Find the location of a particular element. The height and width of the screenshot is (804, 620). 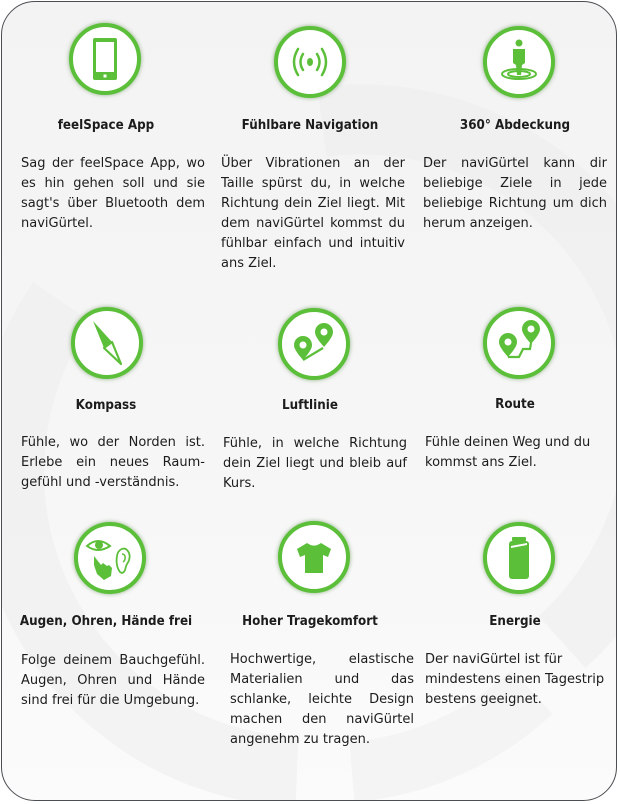

tshirt-icon is located at coordinates (314, 557).